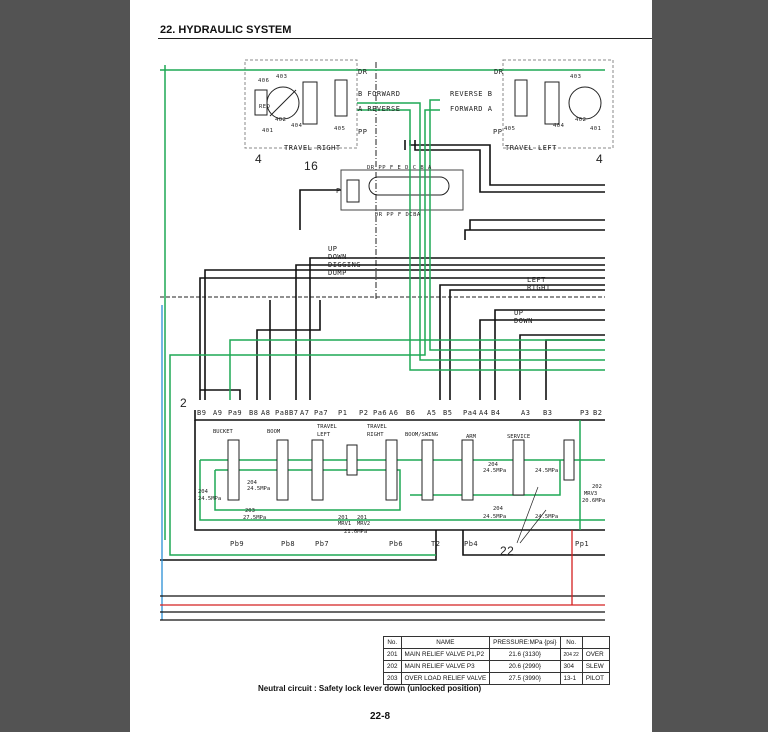 The width and height of the screenshot is (768, 732). I want to click on line-label: DIGGING, so click(344, 265).